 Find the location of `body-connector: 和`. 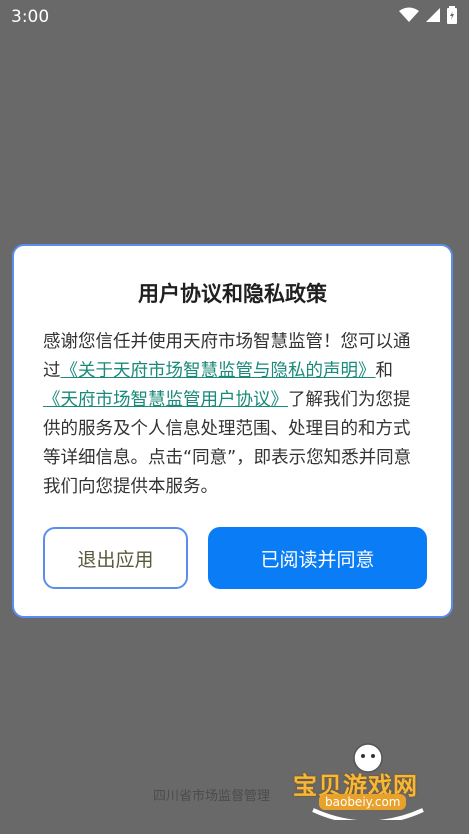

body-connector: 和 is located at coordinates (384, 371).